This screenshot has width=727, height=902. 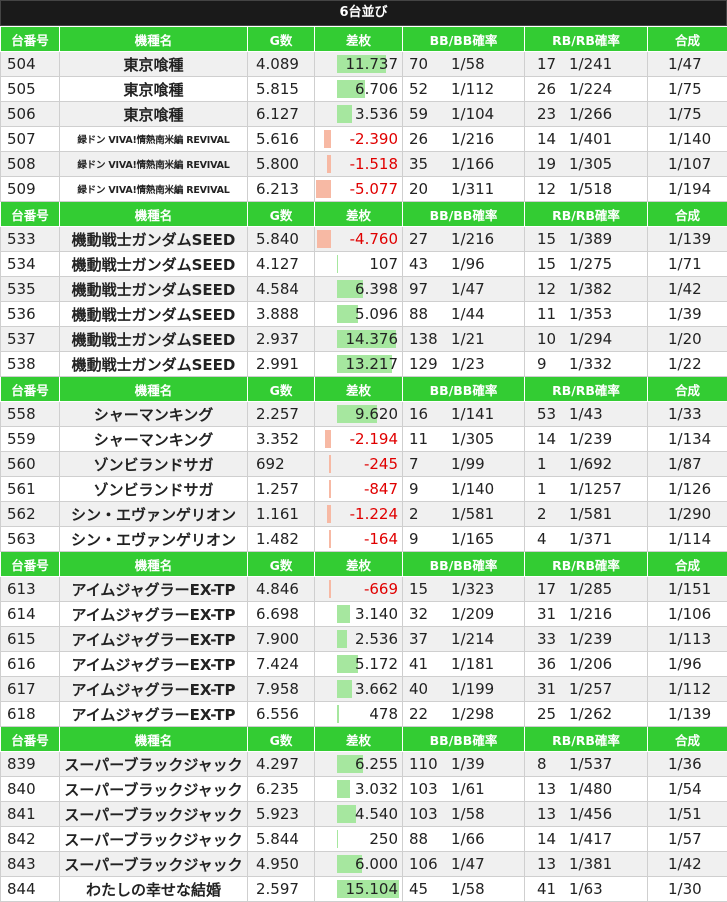 I want to click on header-games: G数, so click(x=281, y=214).